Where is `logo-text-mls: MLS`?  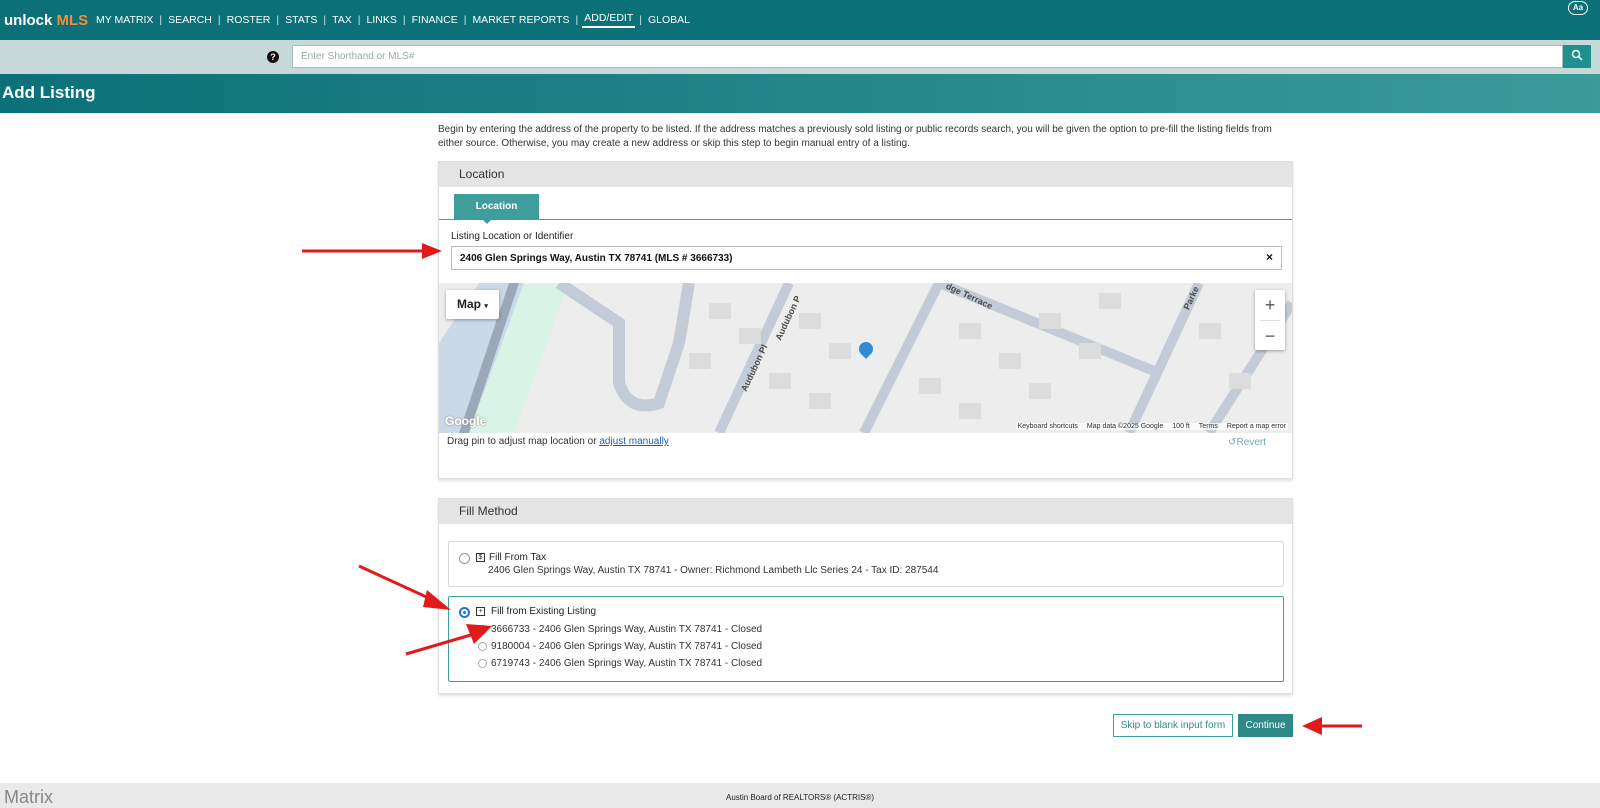 logo-text-mls: MLS is located at coordinates (72, 20).